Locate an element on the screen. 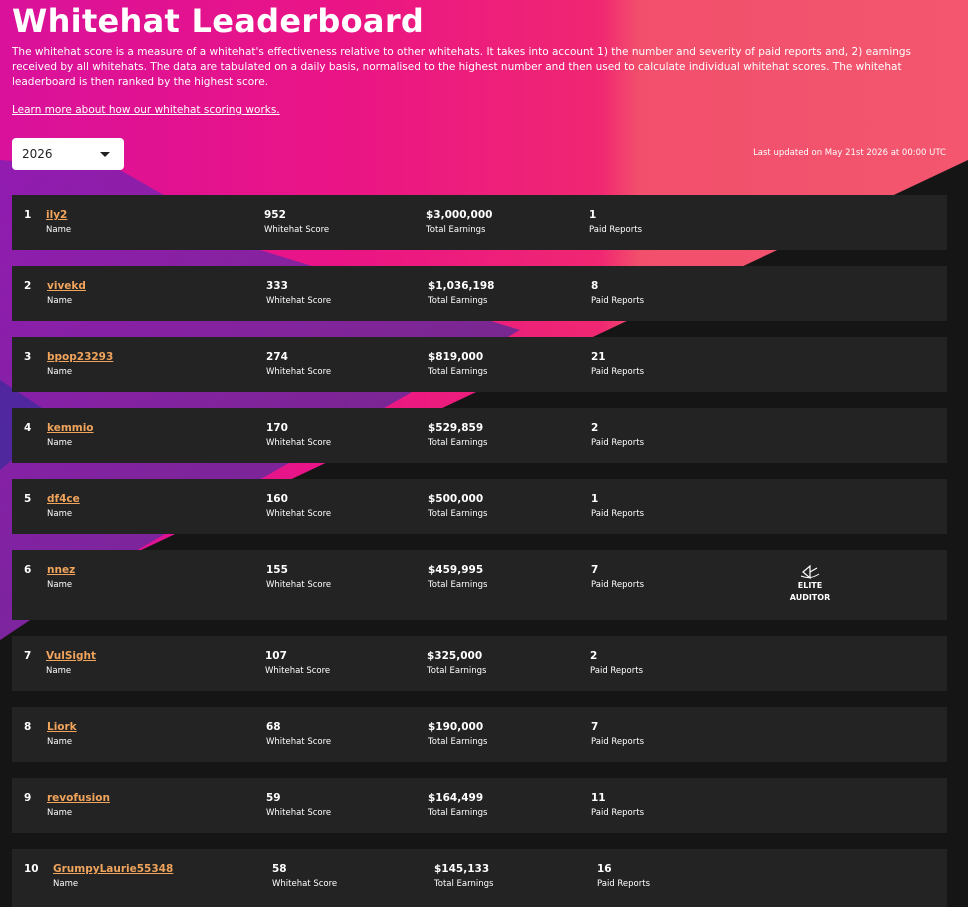 The image size is (968, 907). reports-cell: 7 Paid Reports is located at coordinates (617, 734).